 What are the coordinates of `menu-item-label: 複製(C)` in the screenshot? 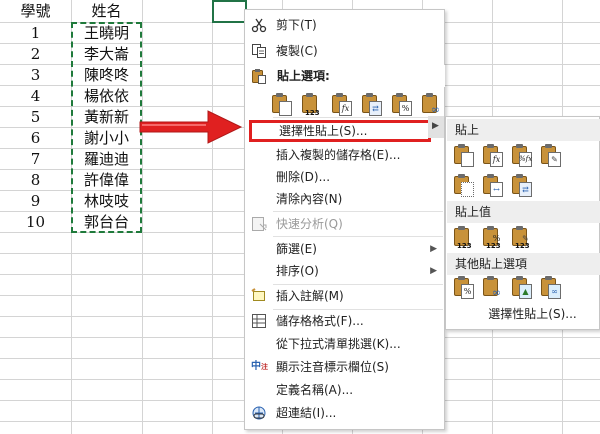 It's located at (297, 51).